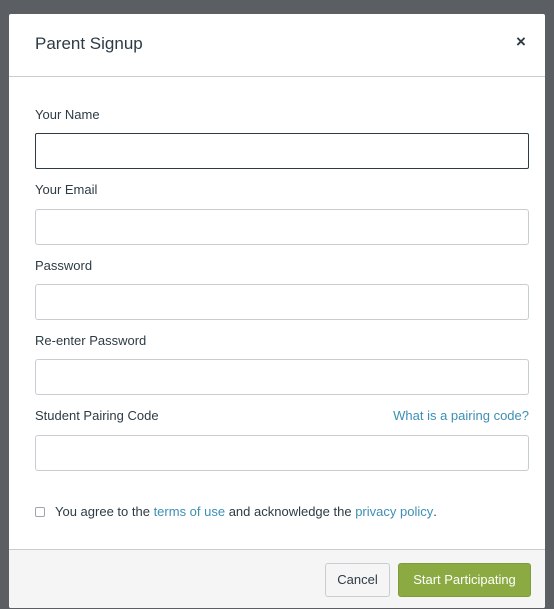 This screenshot has height=609, width=554. Describe the element at coordinates (64, 265) in the screenshot. I see `password-label: Password` at that location.